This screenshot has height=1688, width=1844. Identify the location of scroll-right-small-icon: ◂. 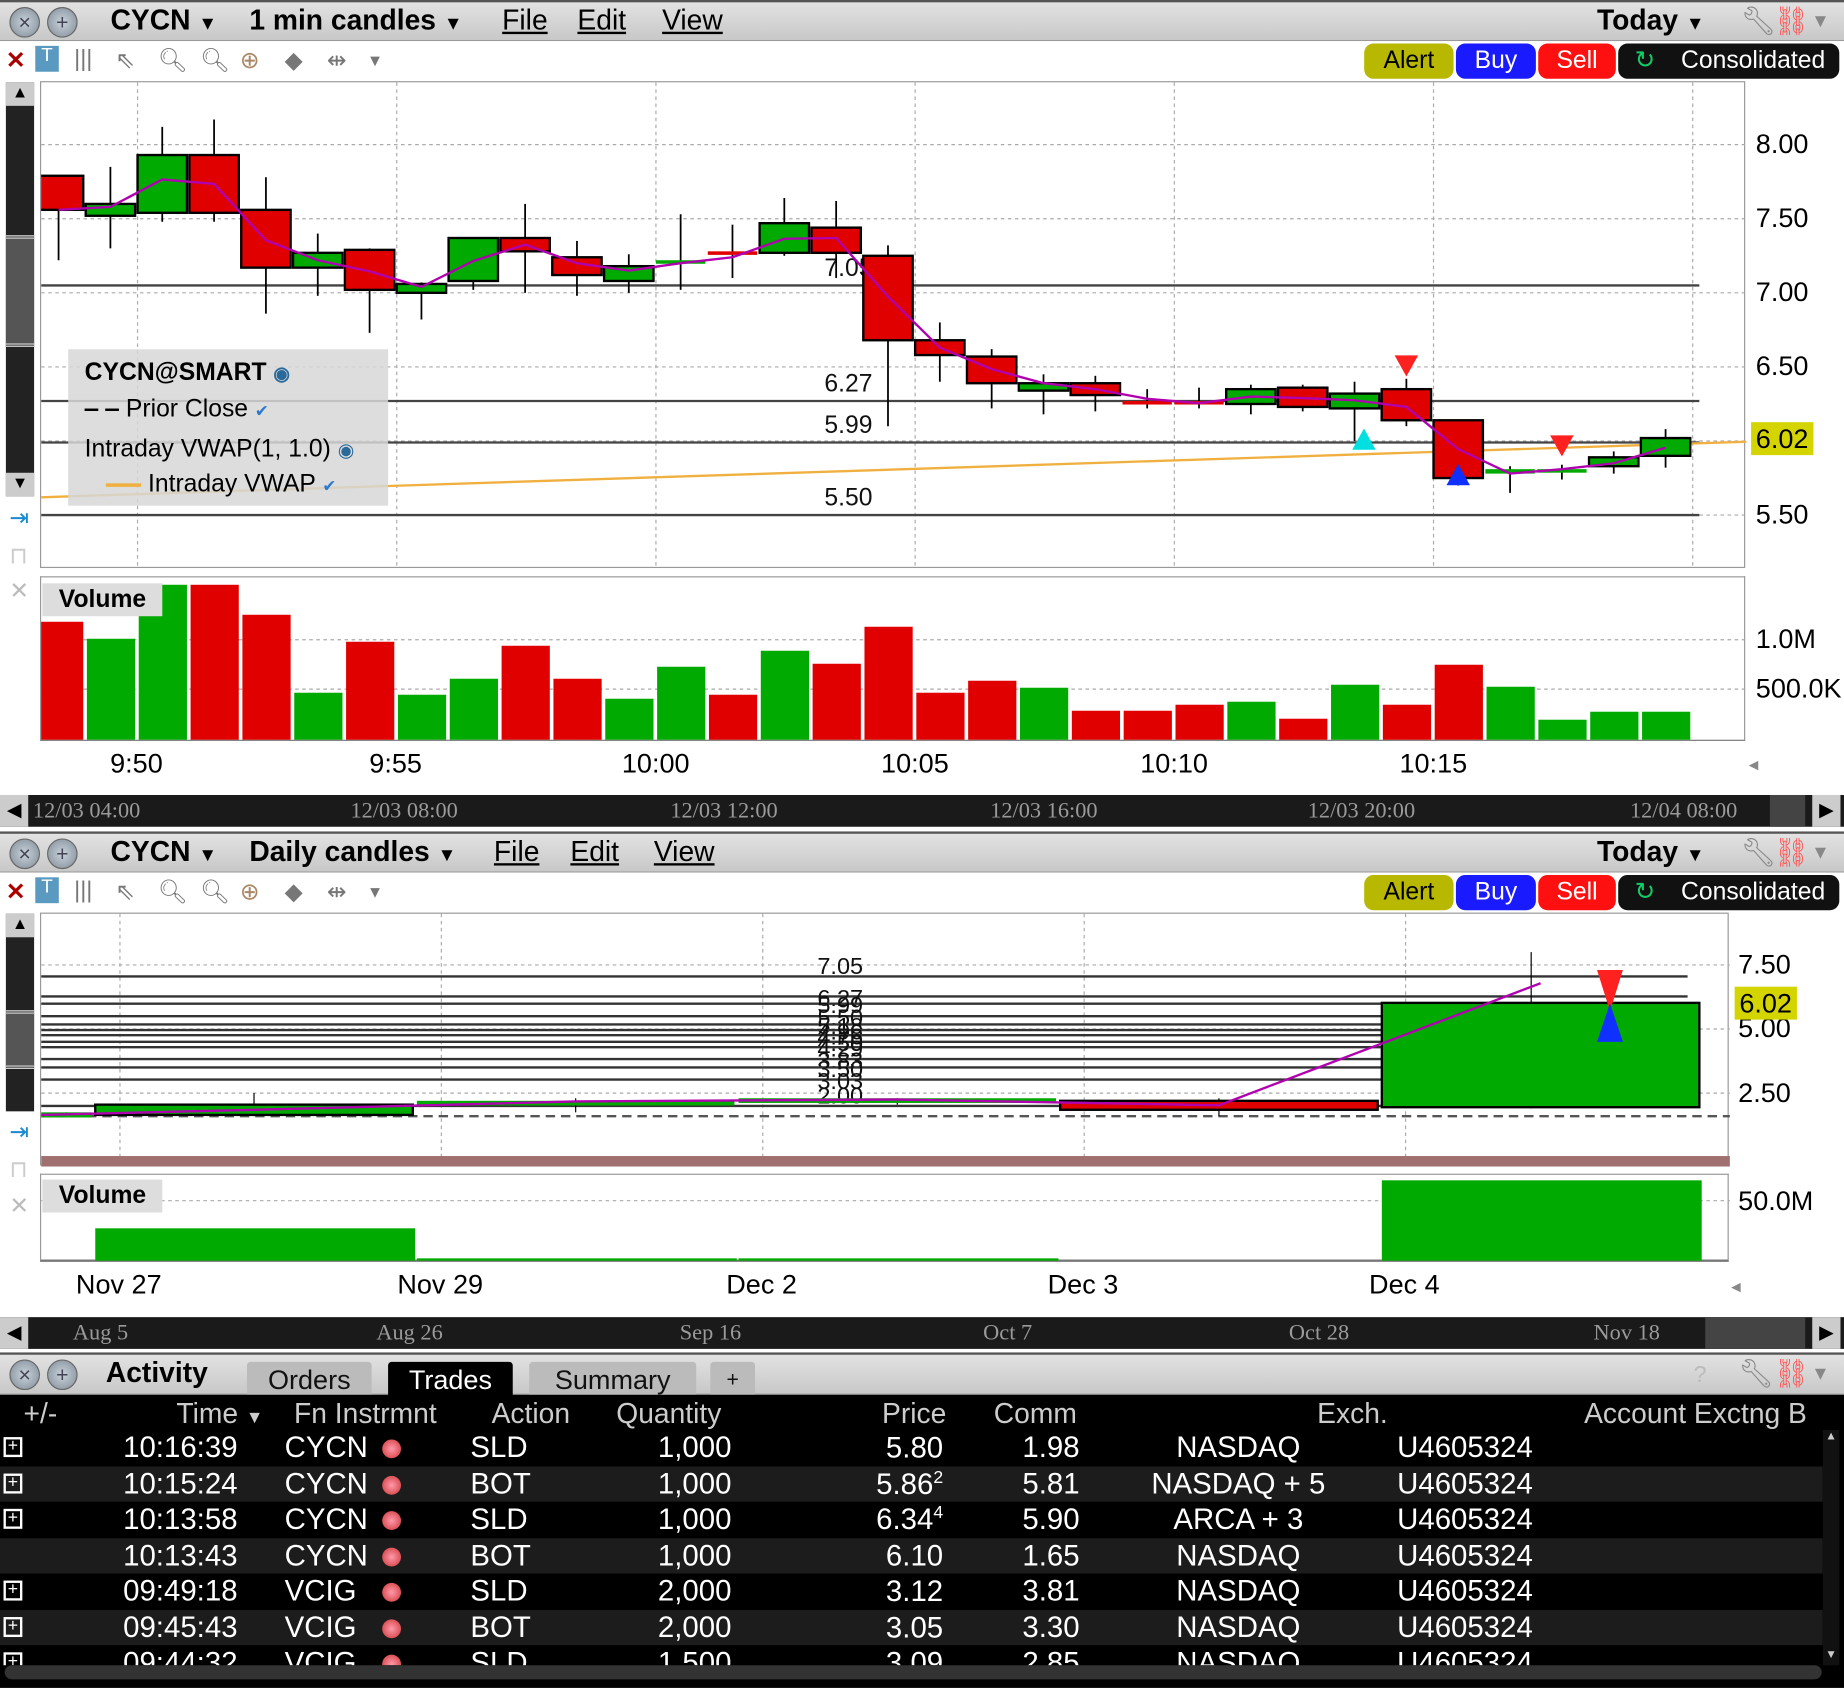
(1753, 765).